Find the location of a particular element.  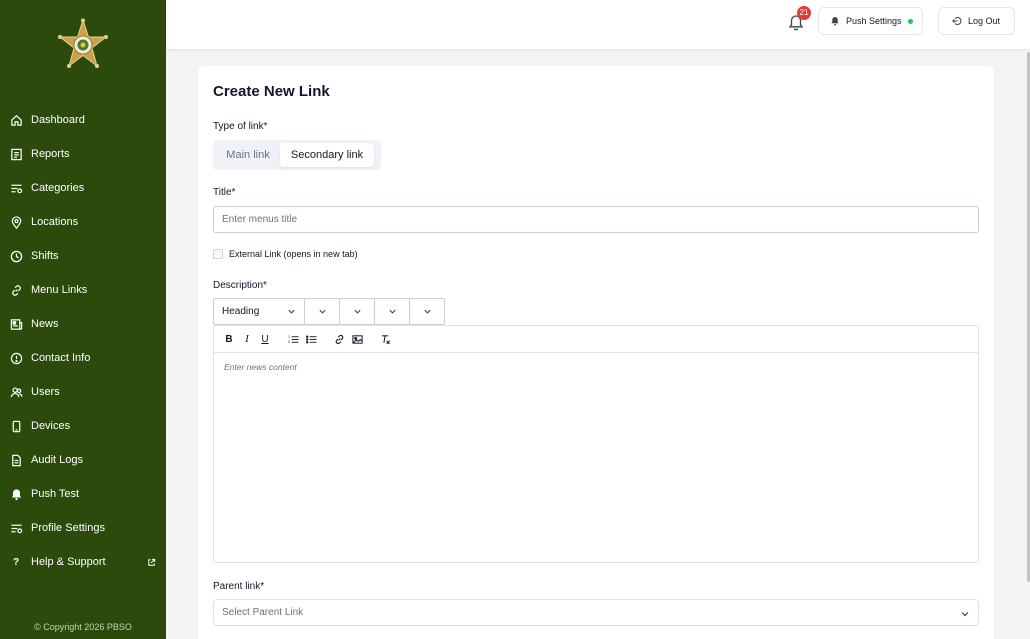

svg-text: 2 is located at coordinates (289, 342).